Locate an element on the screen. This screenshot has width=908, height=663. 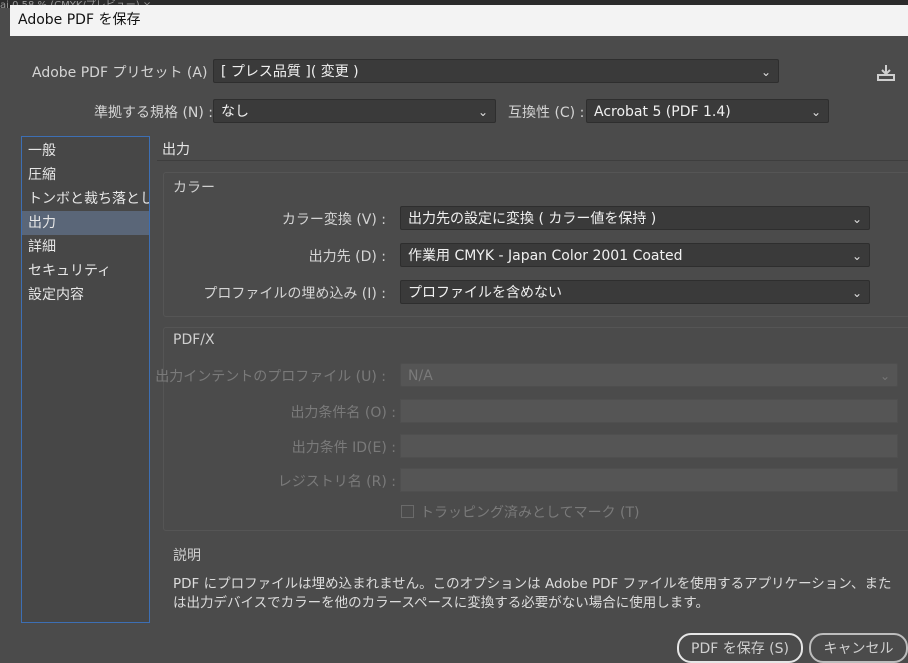
registry-name-field is located at coordinates (649, 480).